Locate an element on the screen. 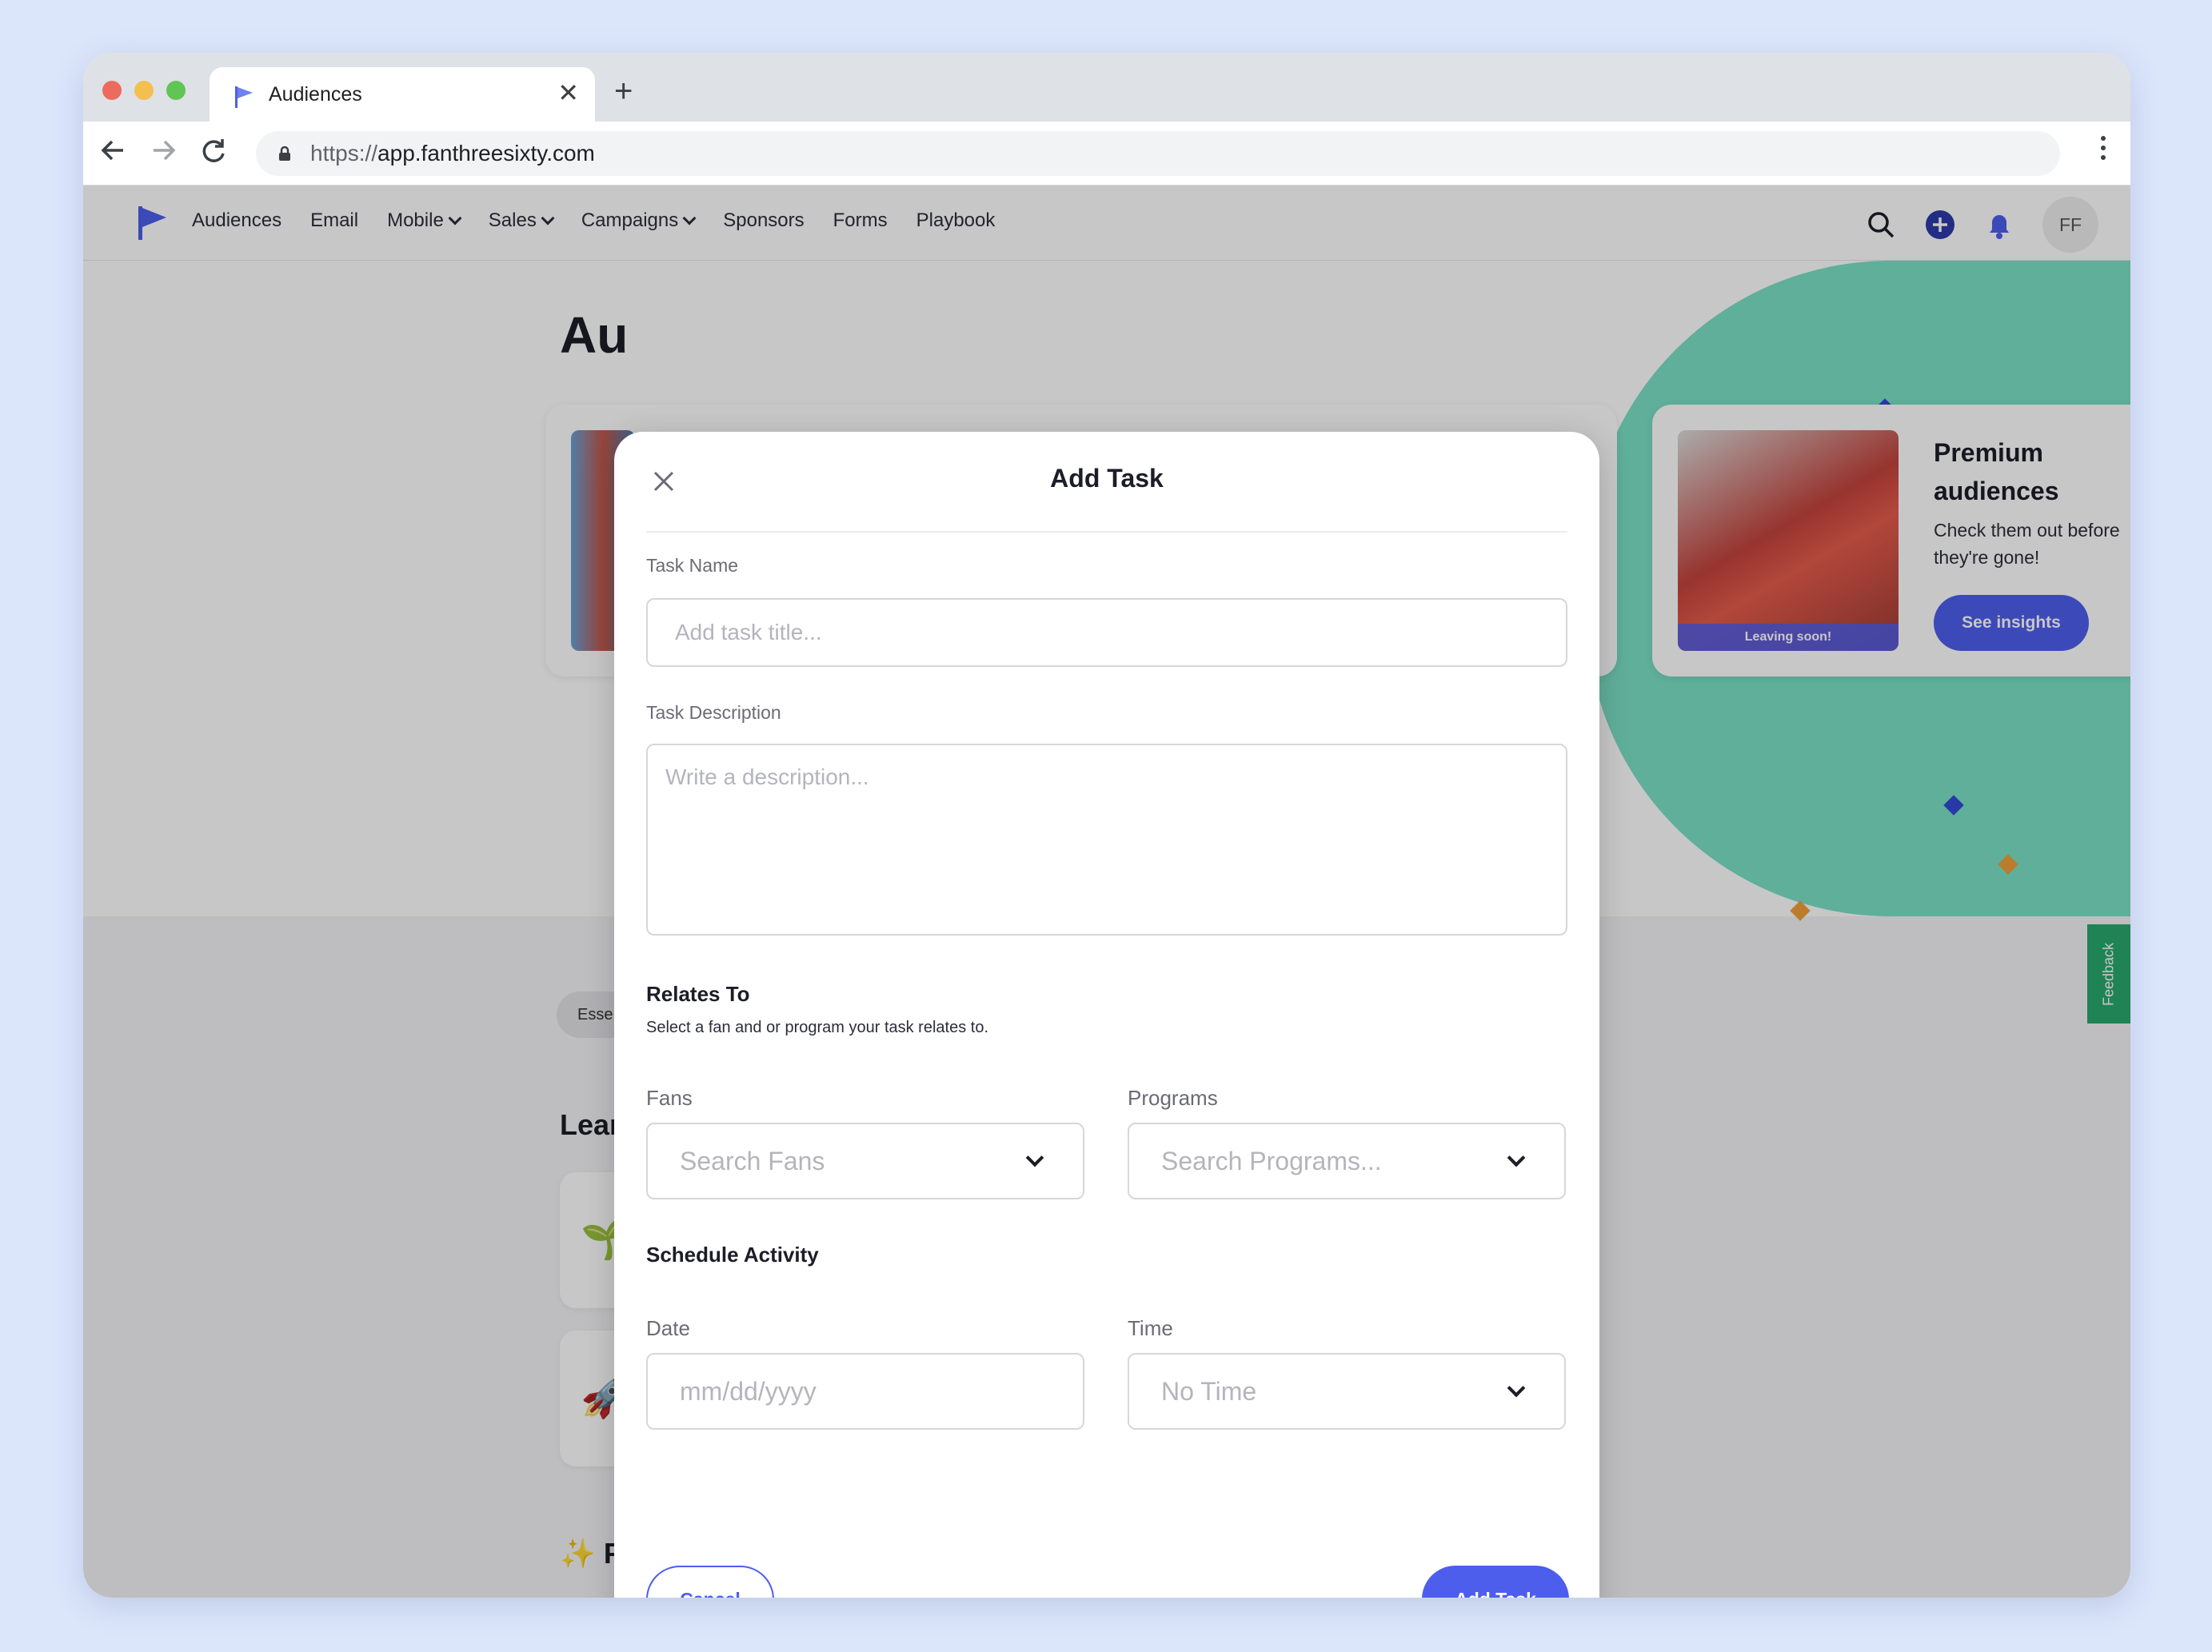 Image resolution: width=2212 pixels, height=1652 pixels. modal-divider is located at coordinates (1106, 532).